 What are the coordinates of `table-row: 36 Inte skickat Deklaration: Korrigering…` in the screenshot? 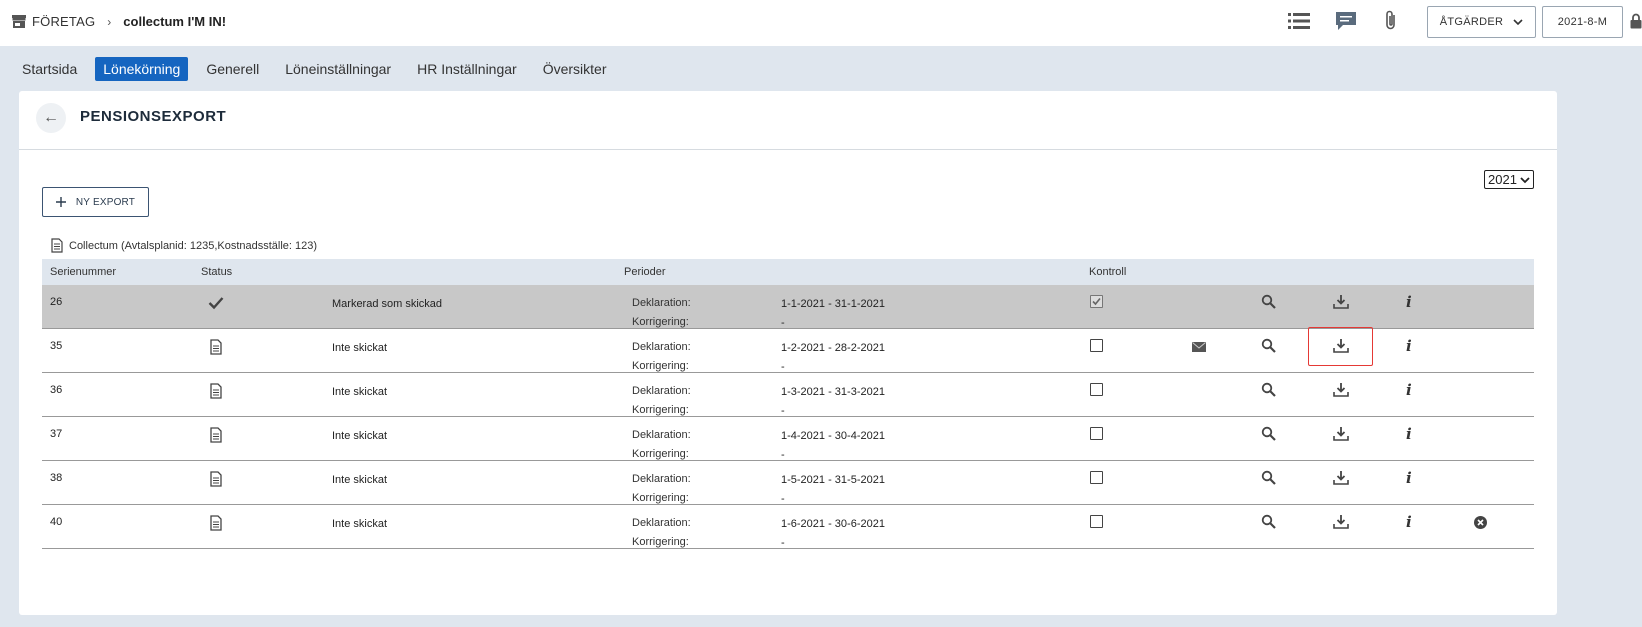 It's located at (788, 395).